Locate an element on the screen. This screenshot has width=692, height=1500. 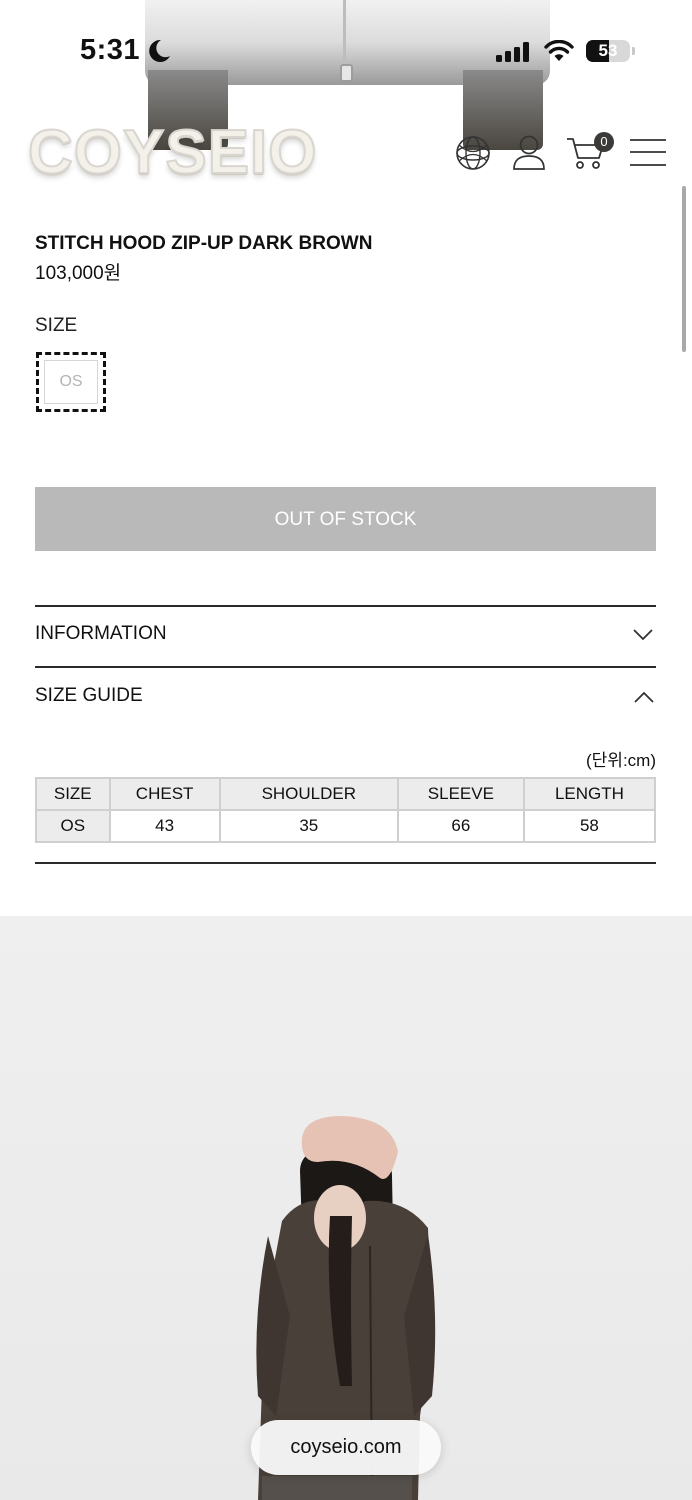
globe-icon is located at coordinates (473, 155).